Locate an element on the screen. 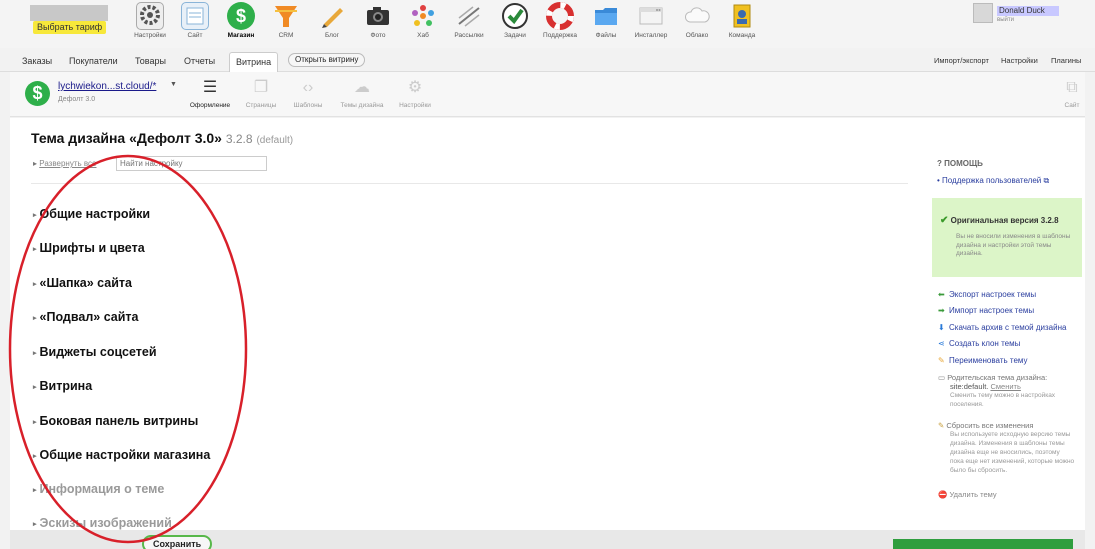 The image size is (1095, 549). app-installer: Инсталлер is located at coordinates (651, 21).